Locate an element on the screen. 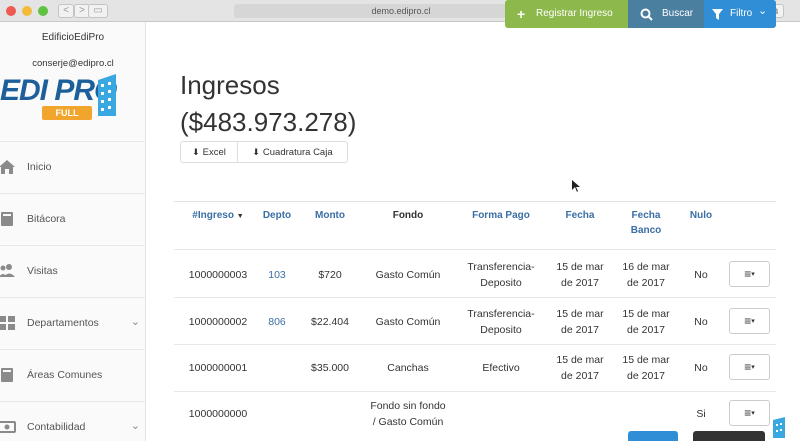  cell-fecha-banco-line: 16 de mar is located at coordinates (646, 267).